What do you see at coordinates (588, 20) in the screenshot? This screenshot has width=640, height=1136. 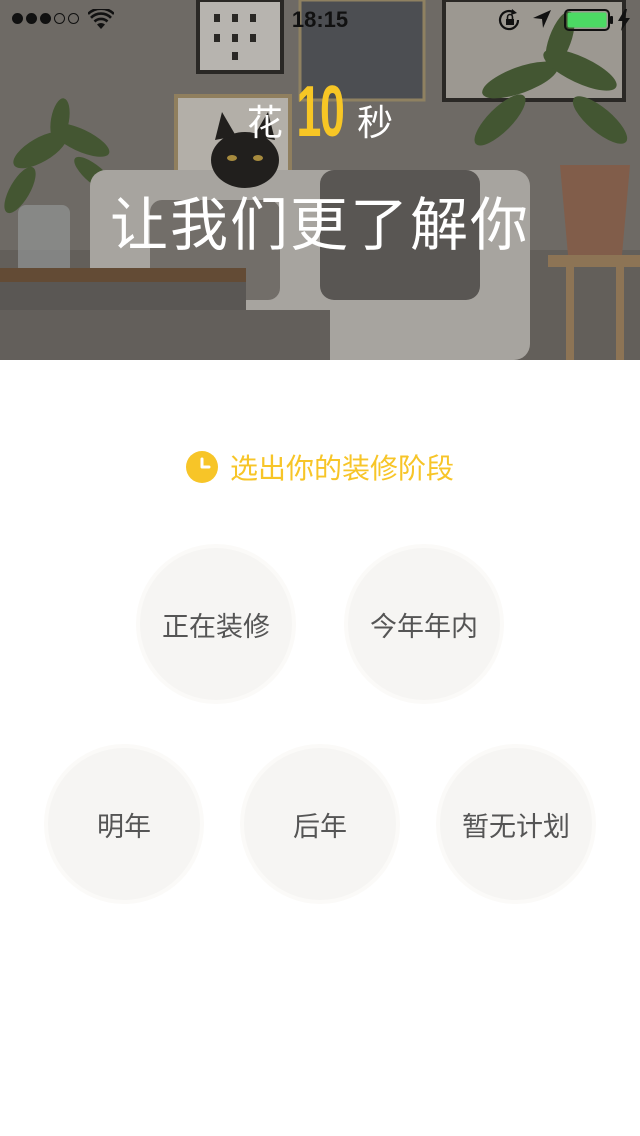 I see `battery-icon` at bounding box center [588, 20].